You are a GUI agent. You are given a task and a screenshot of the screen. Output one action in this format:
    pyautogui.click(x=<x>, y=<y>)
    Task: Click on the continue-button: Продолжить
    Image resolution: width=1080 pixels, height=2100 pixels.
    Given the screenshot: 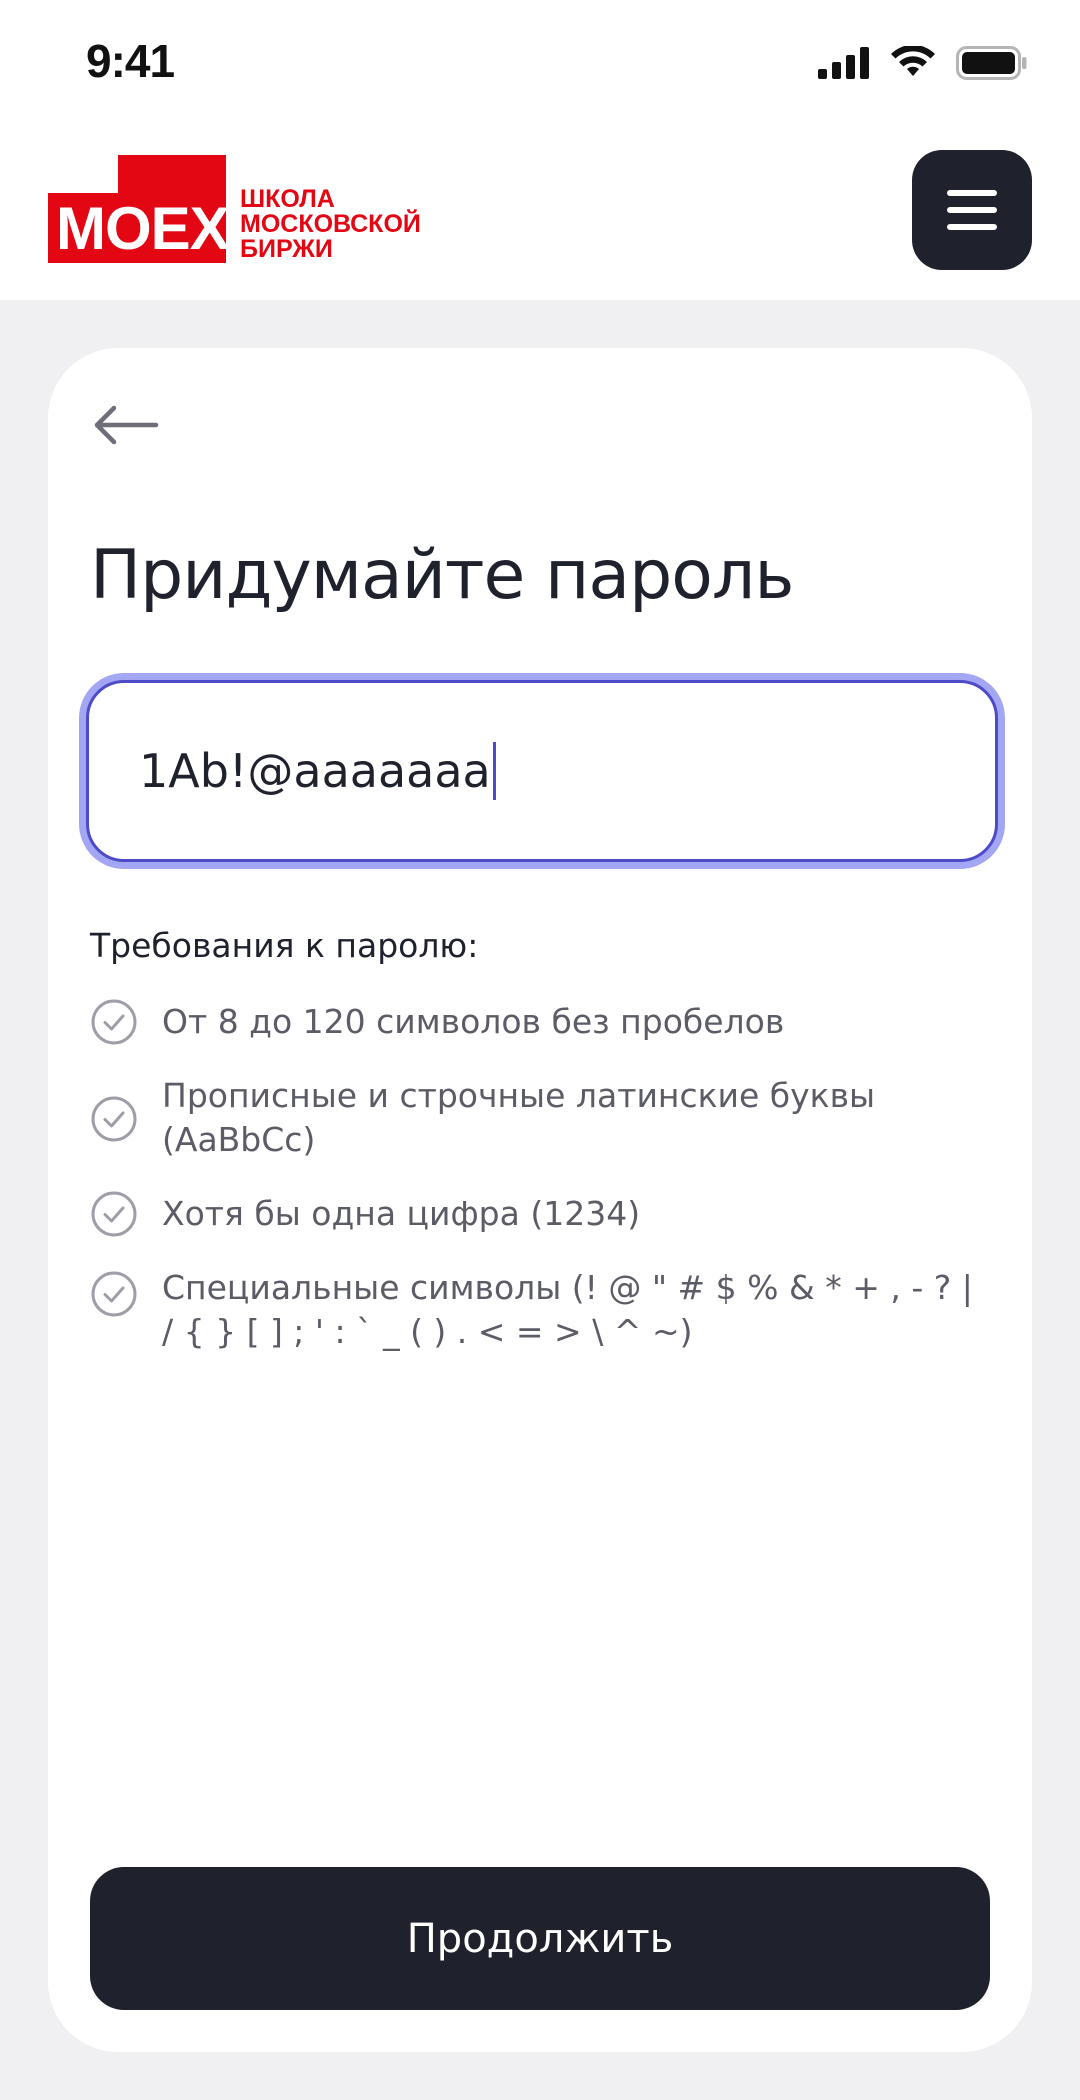 What is the action you would take?
    pyautogui.click(x=540, y=1938)
    